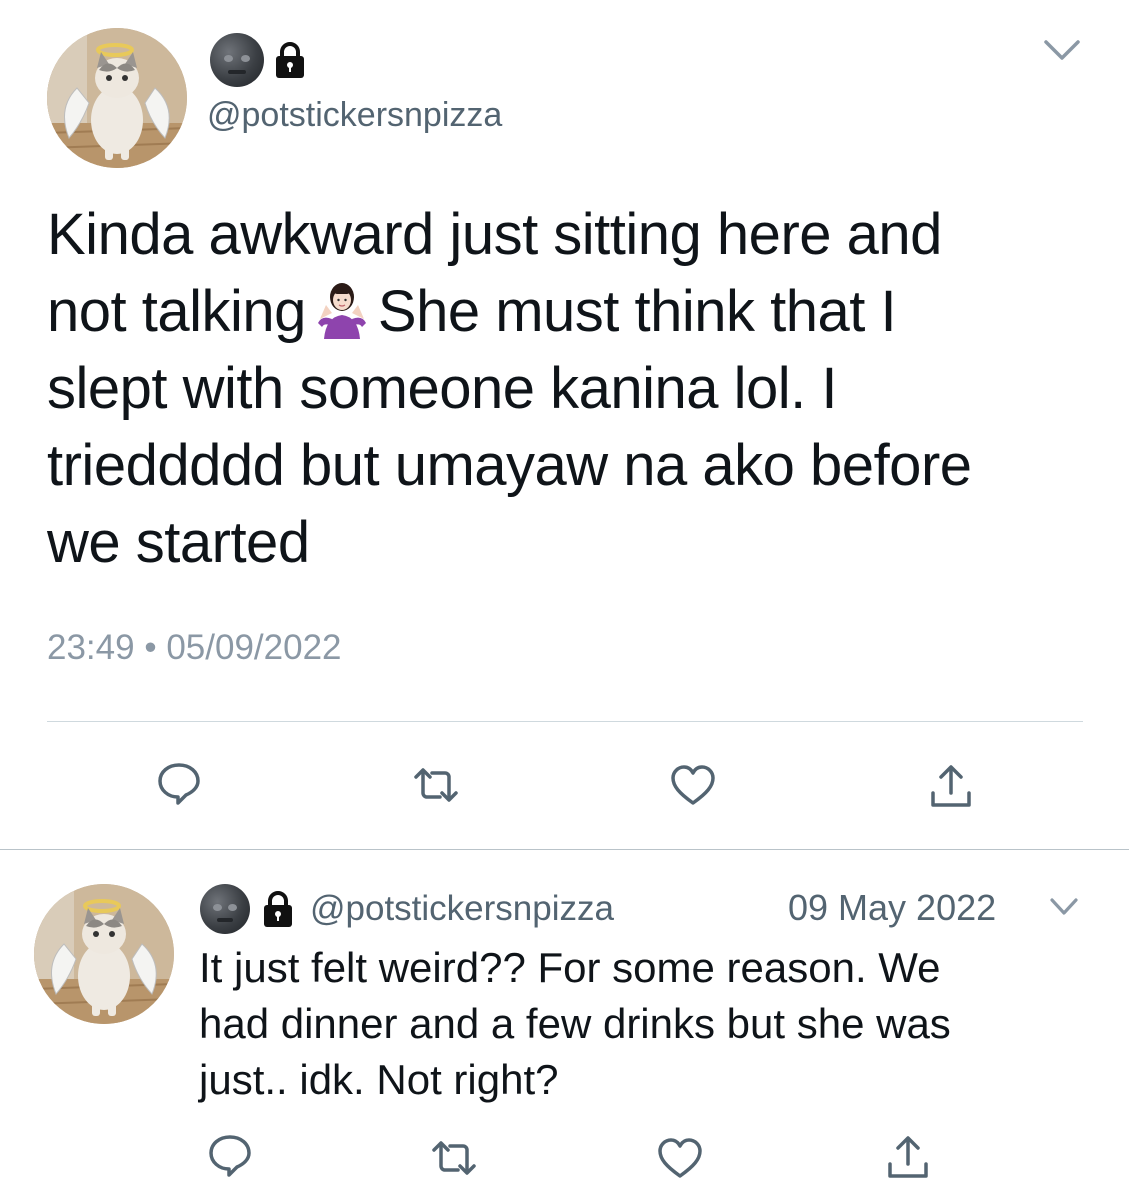  I want to click on reply-text-line: had dinner and a few drinks but she was, so click(575, 1023).